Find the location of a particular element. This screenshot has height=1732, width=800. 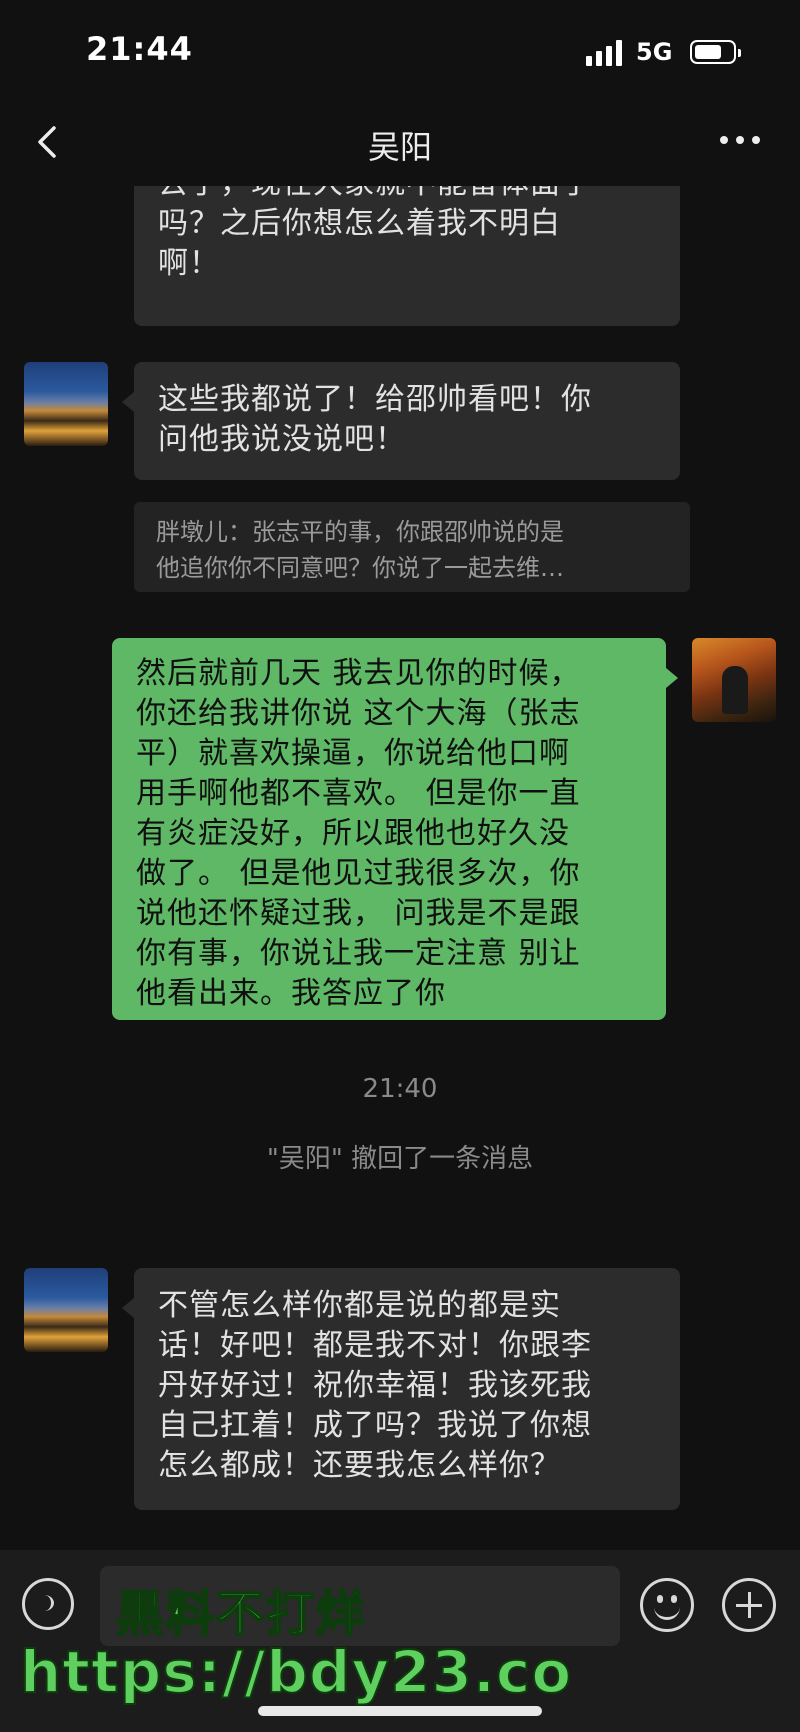

my-avatar is located at coordinates (734, 680).